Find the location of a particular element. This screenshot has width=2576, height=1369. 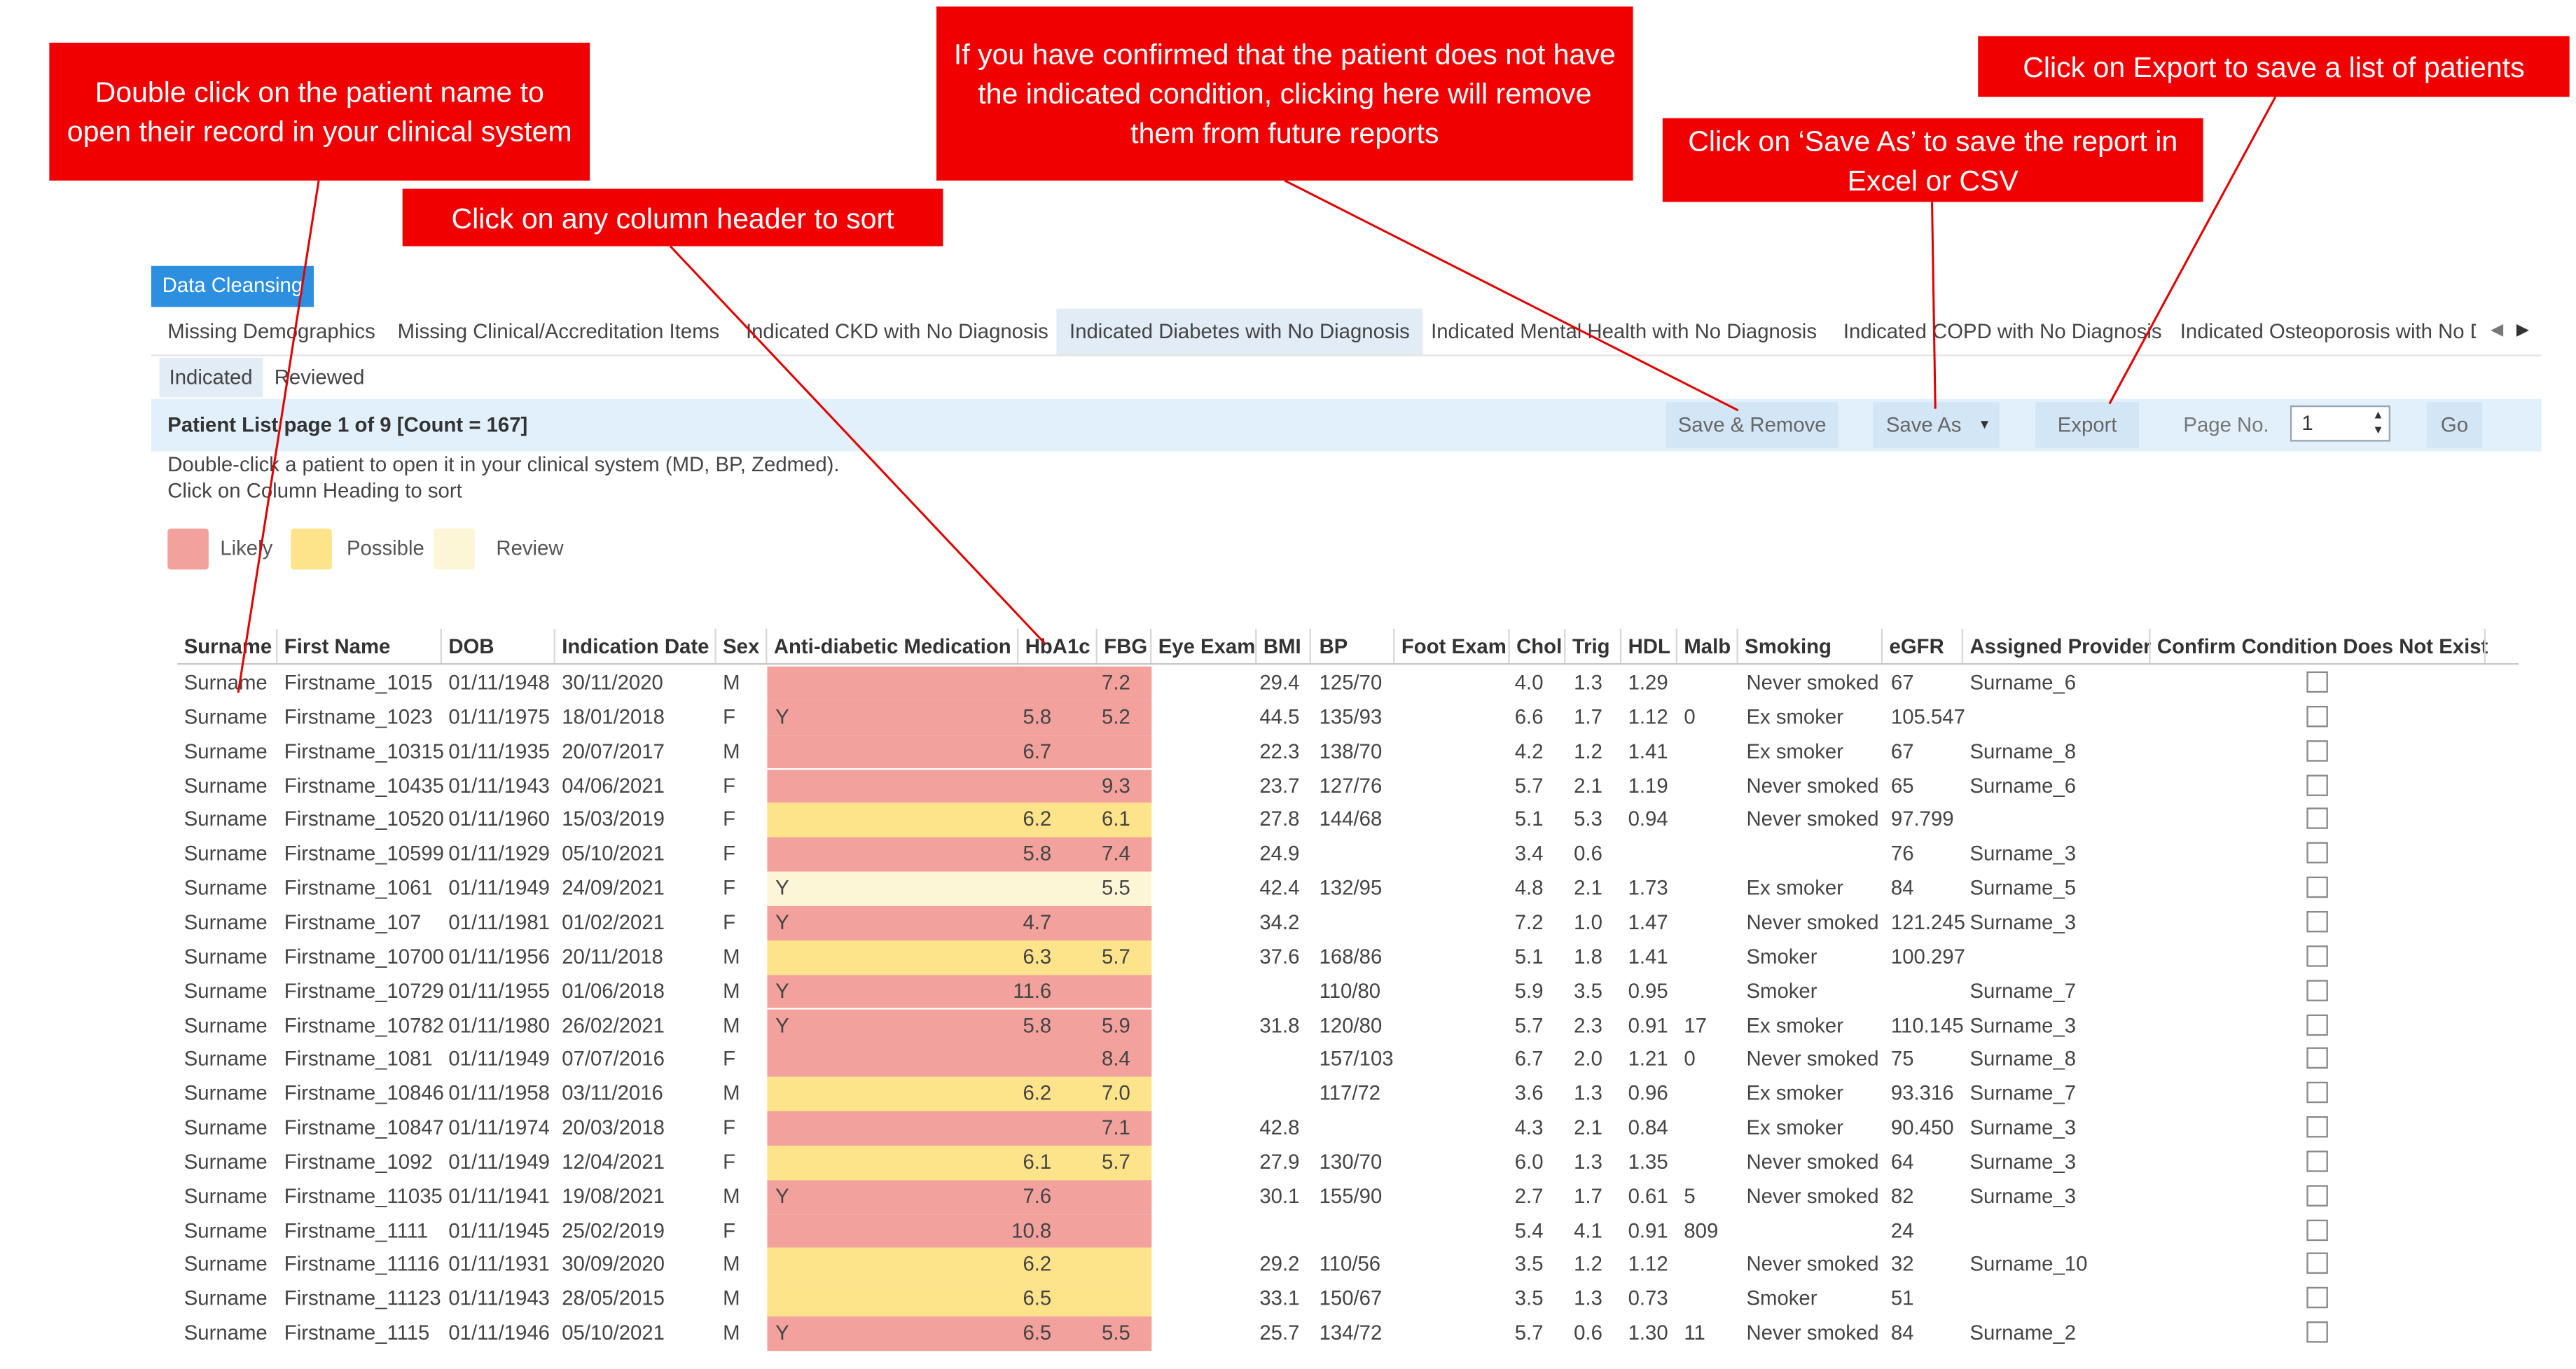

cell-first: Firstname_11116 is located at coordinates (362, 1266).